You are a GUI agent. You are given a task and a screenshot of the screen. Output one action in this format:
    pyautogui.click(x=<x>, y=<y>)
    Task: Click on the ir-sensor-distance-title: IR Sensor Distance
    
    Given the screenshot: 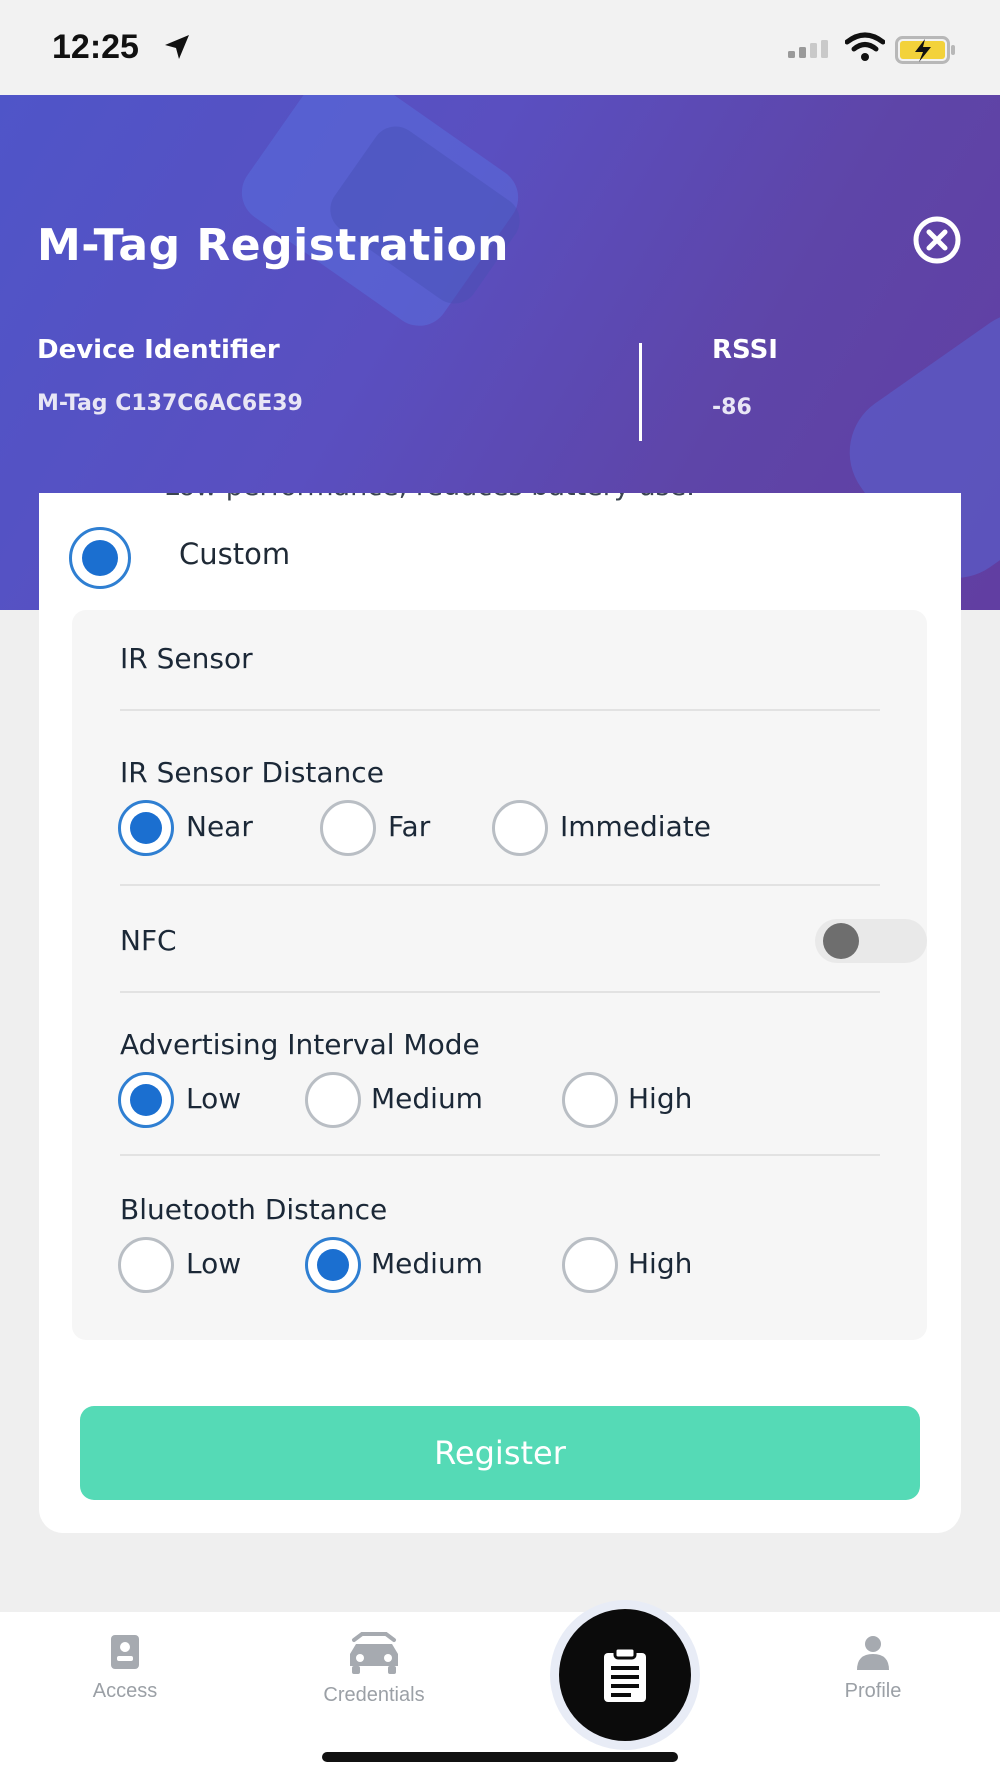 What is the action you would take?
    pyautogui.click(x=252, y=772)
    